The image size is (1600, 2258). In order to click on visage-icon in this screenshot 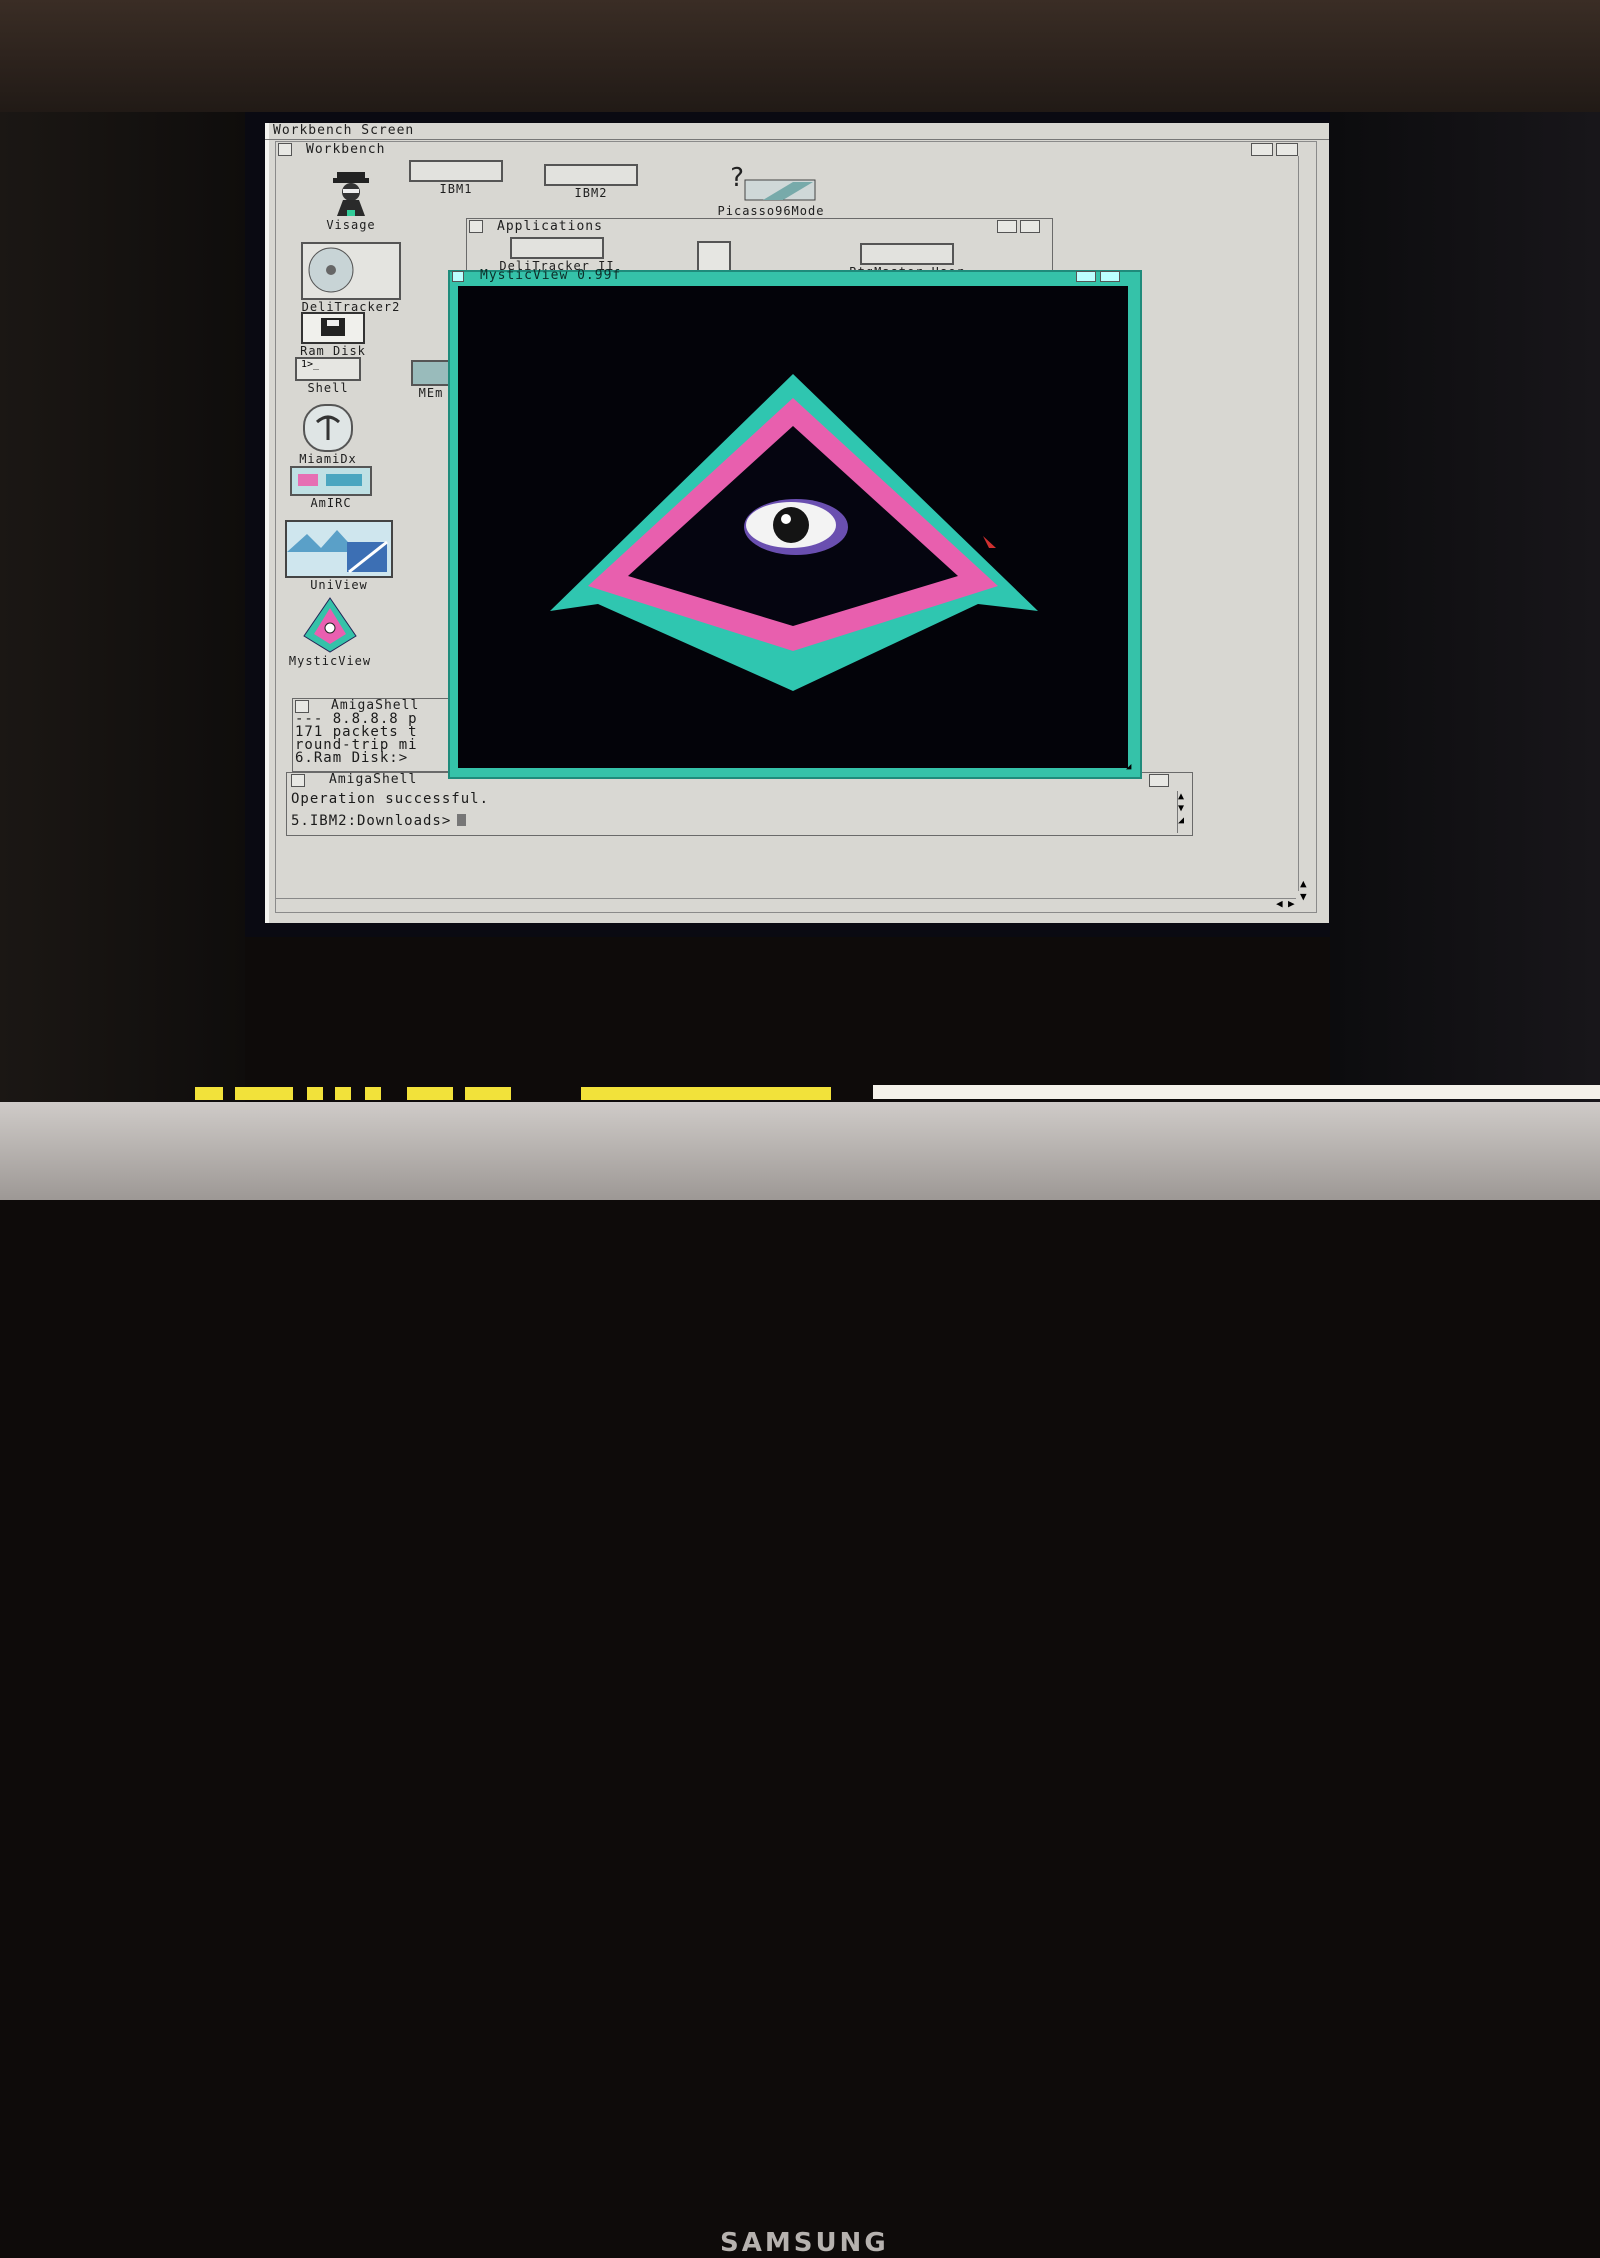, I will do `click(351, 194)`.